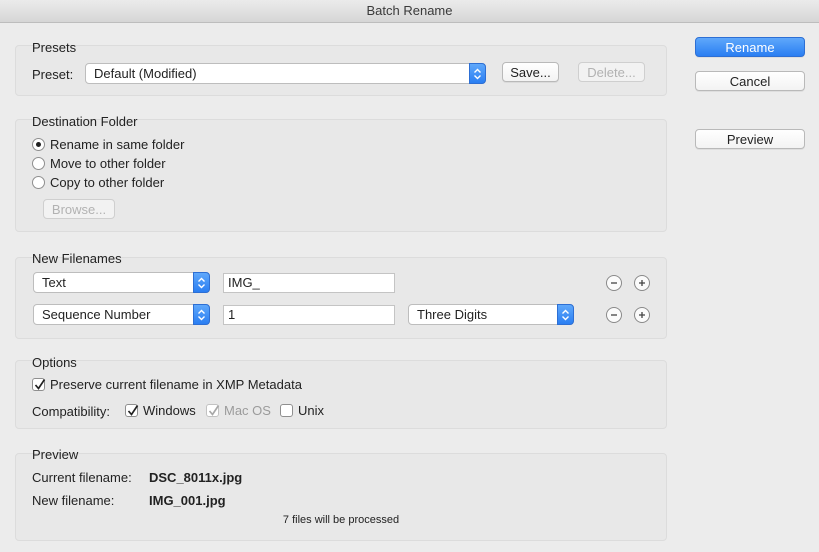 The height and width of the screenshot is (552, 819). Describe the element at coordinates (55, 454) in the screenshot. I see `preview-title: Preview` at that location.